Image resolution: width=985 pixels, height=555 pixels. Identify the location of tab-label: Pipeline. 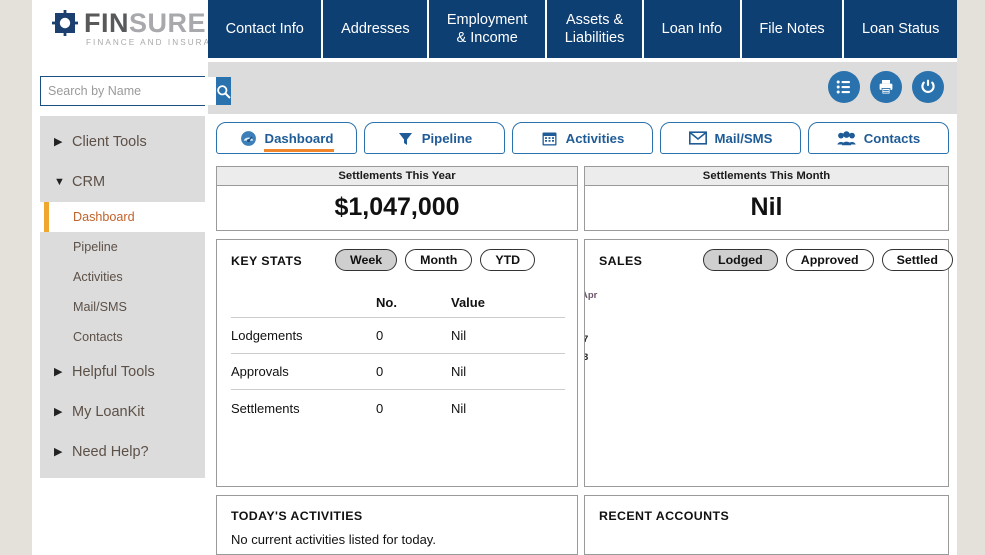
(447, 138).